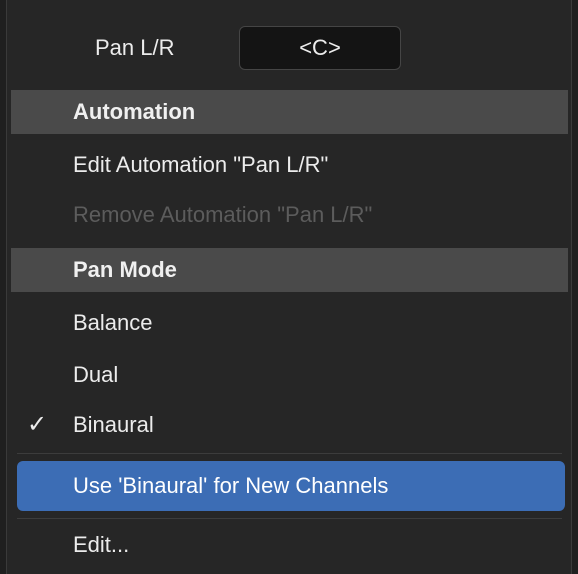 This screenshot has height=574, width=578. What do you see at coordinates (289, 375) in the screenshot?
I see `menu-item-dual: Dual` at bounding box center [289, 375].